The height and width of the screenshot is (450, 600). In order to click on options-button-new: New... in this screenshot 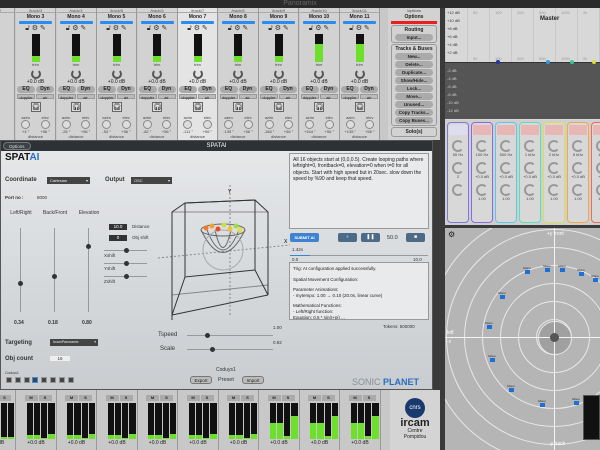, I will do `click(414, 56)`.